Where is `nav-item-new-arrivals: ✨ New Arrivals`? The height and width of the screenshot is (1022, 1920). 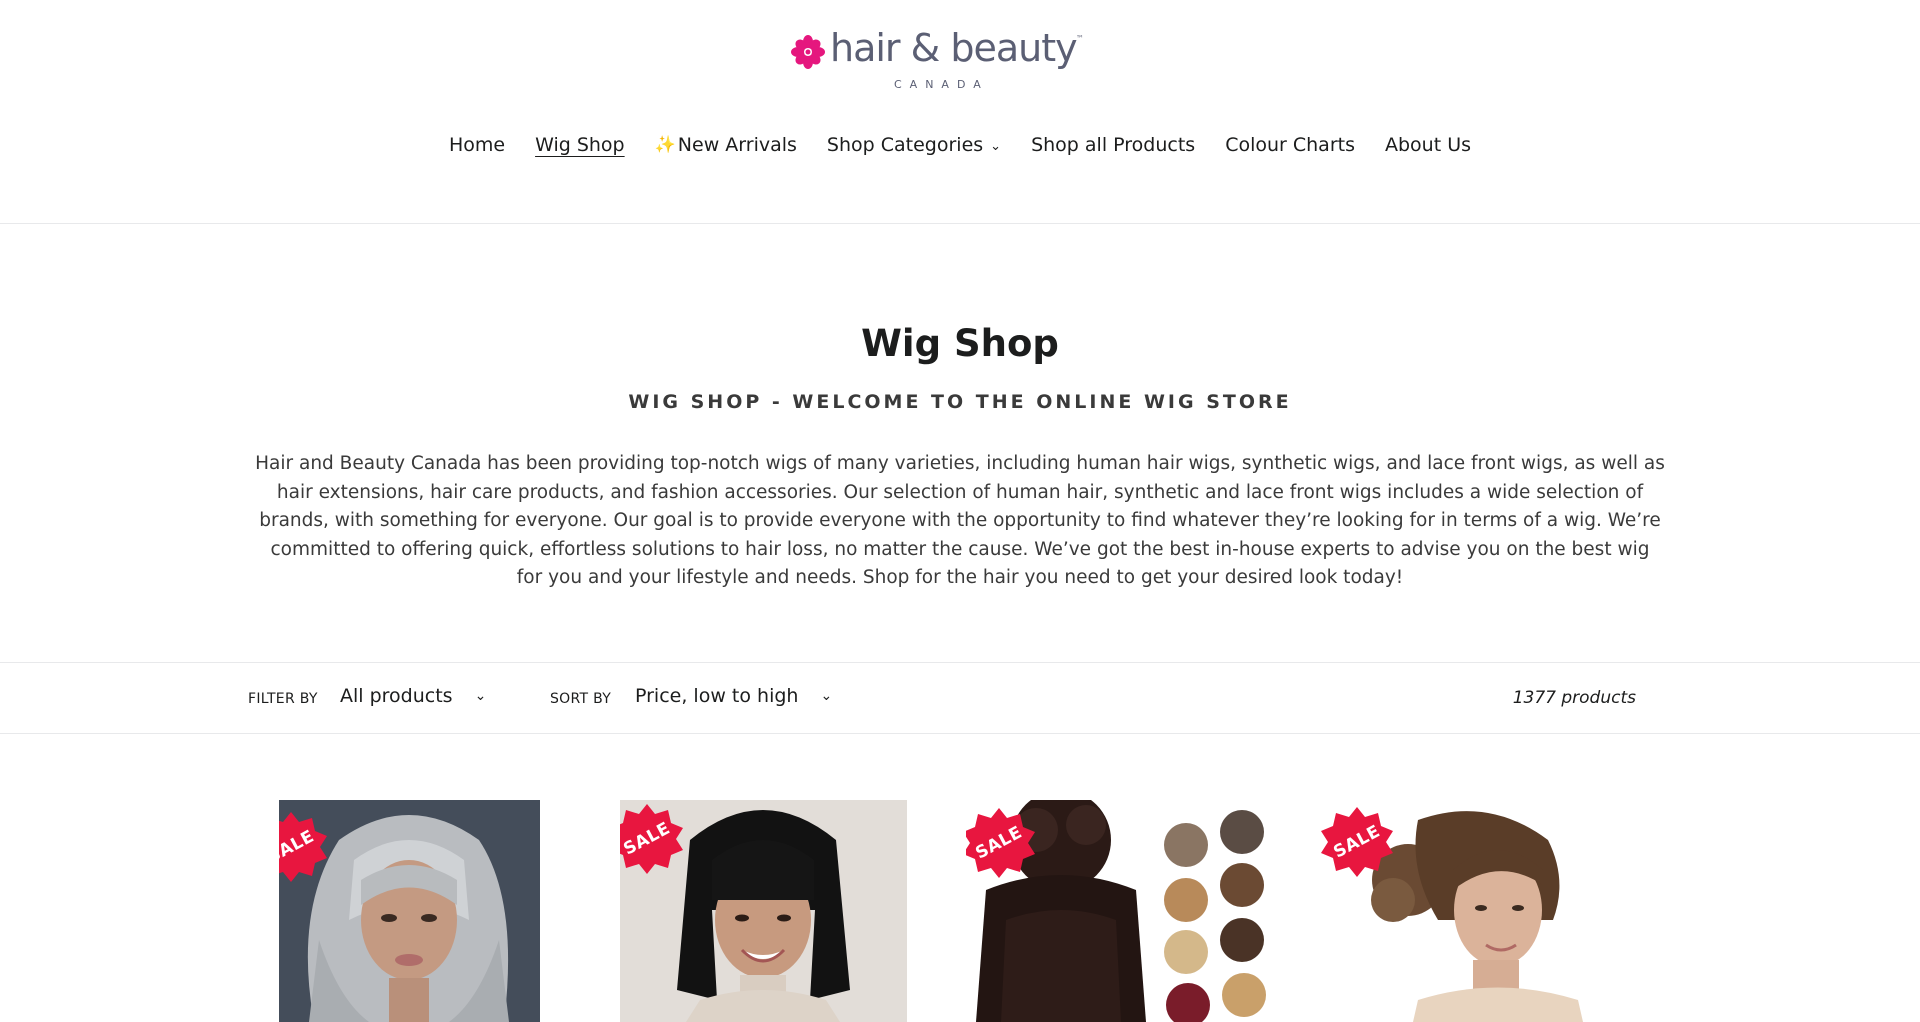
nav-item-new-arrivals: ✨ New Arrivals is located at coordinates (726, 145).